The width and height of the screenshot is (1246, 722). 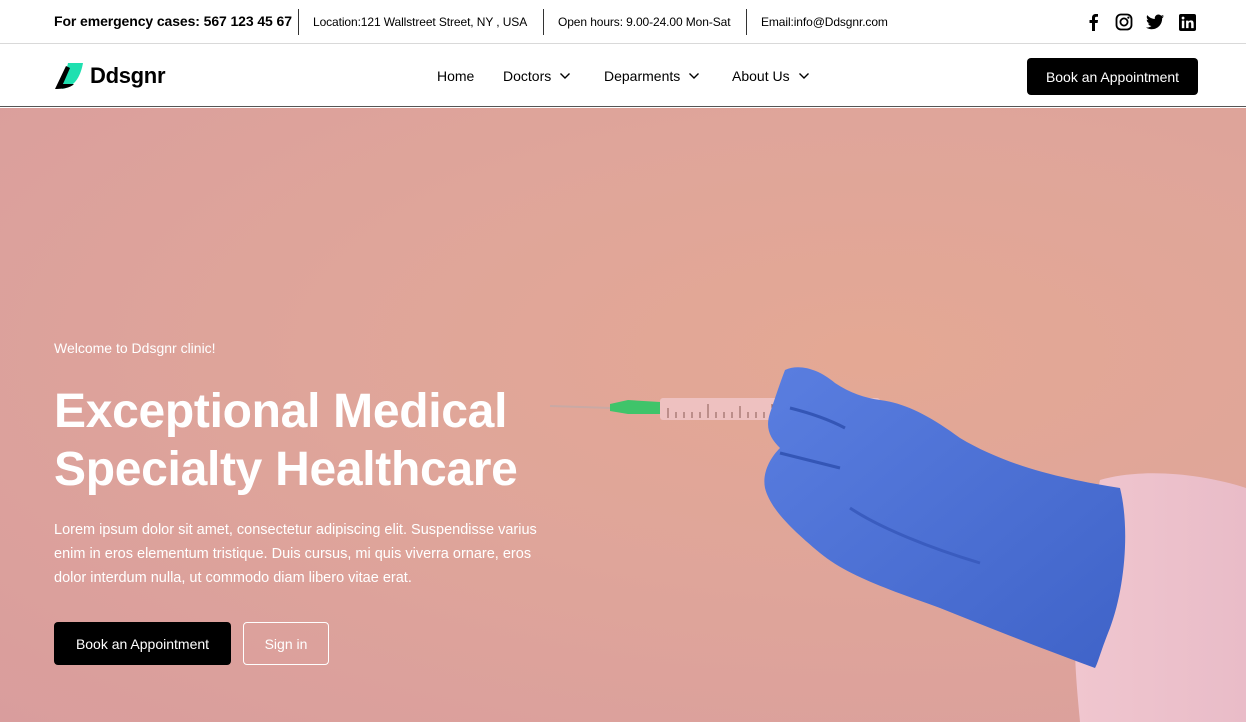 I want to click on nav-home-label: Home, so click(x=456, y=76).